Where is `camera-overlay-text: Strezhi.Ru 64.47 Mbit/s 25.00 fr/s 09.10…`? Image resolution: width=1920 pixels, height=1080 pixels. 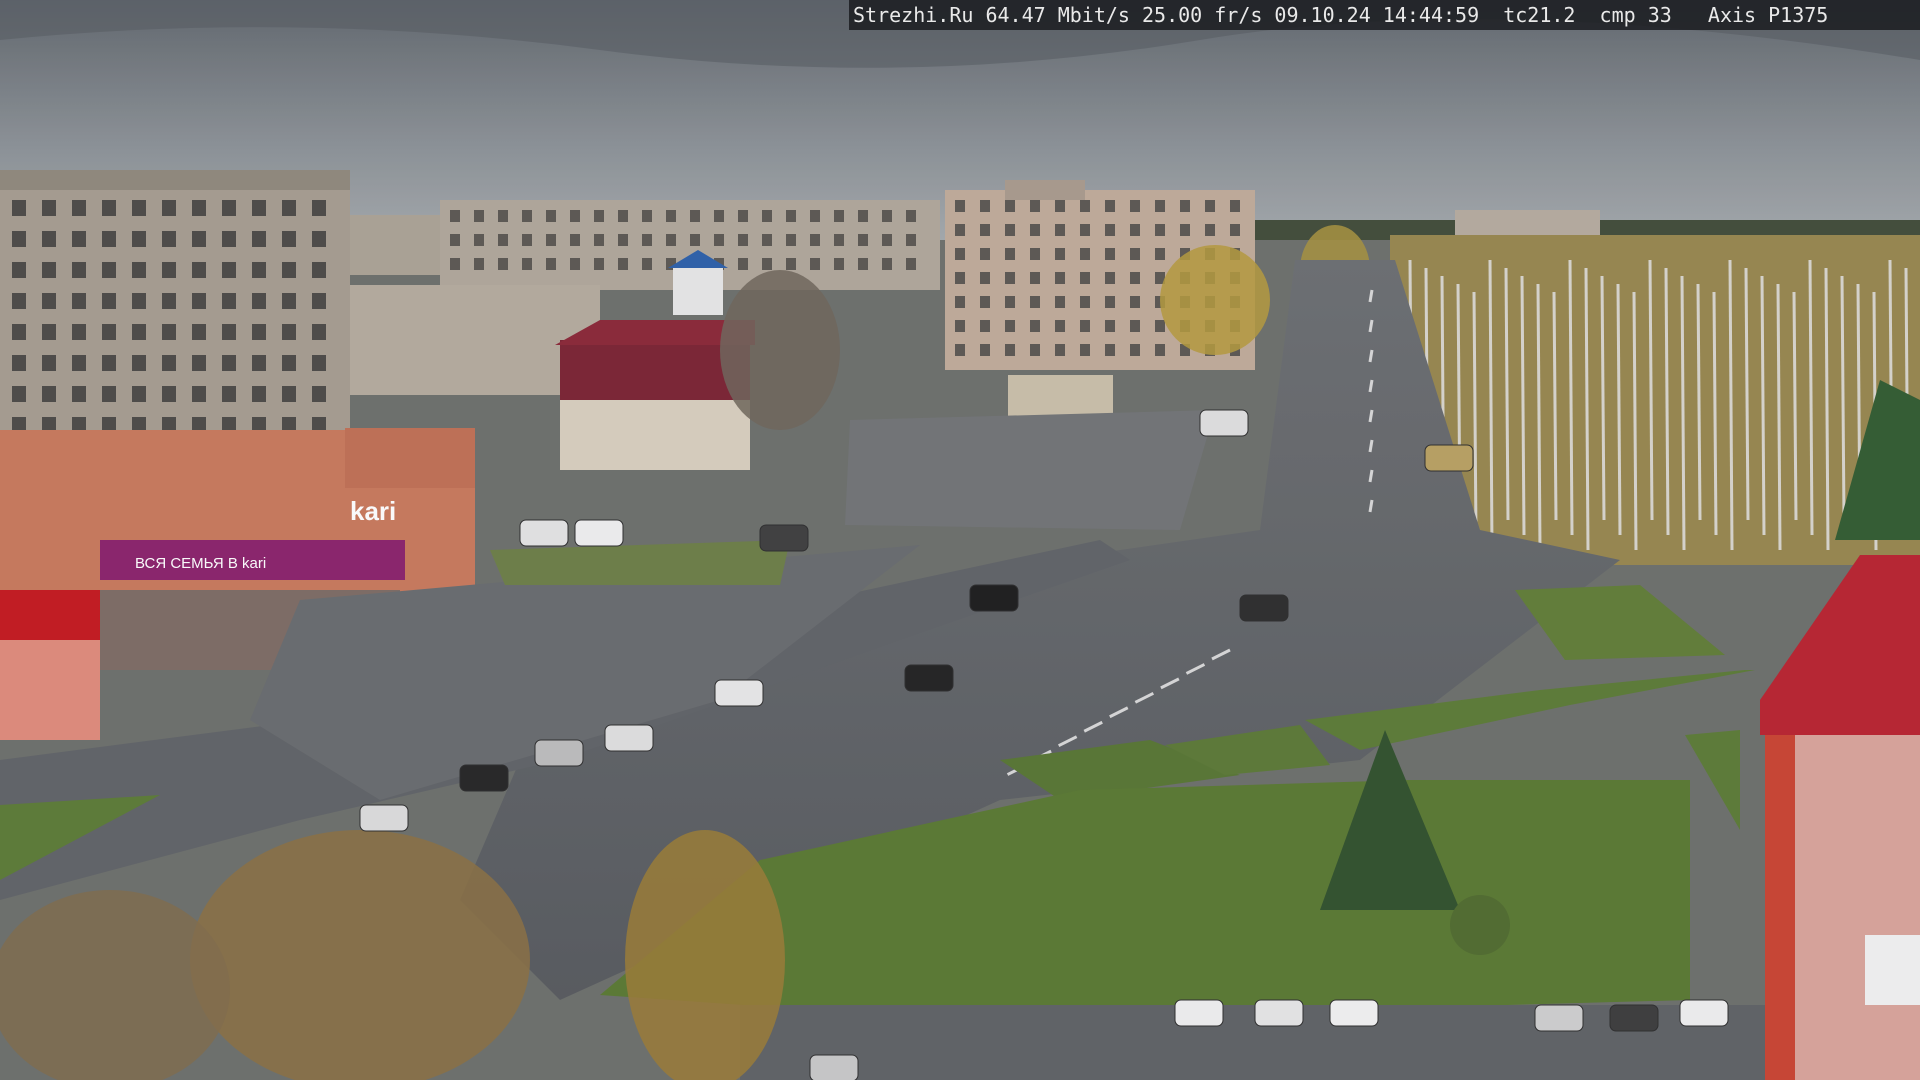
camera-overlay-text: Strezhi.Ru 64.47 Mbit/s 25.00 fr/s 09.10… is located at coordinates (1384, 15).